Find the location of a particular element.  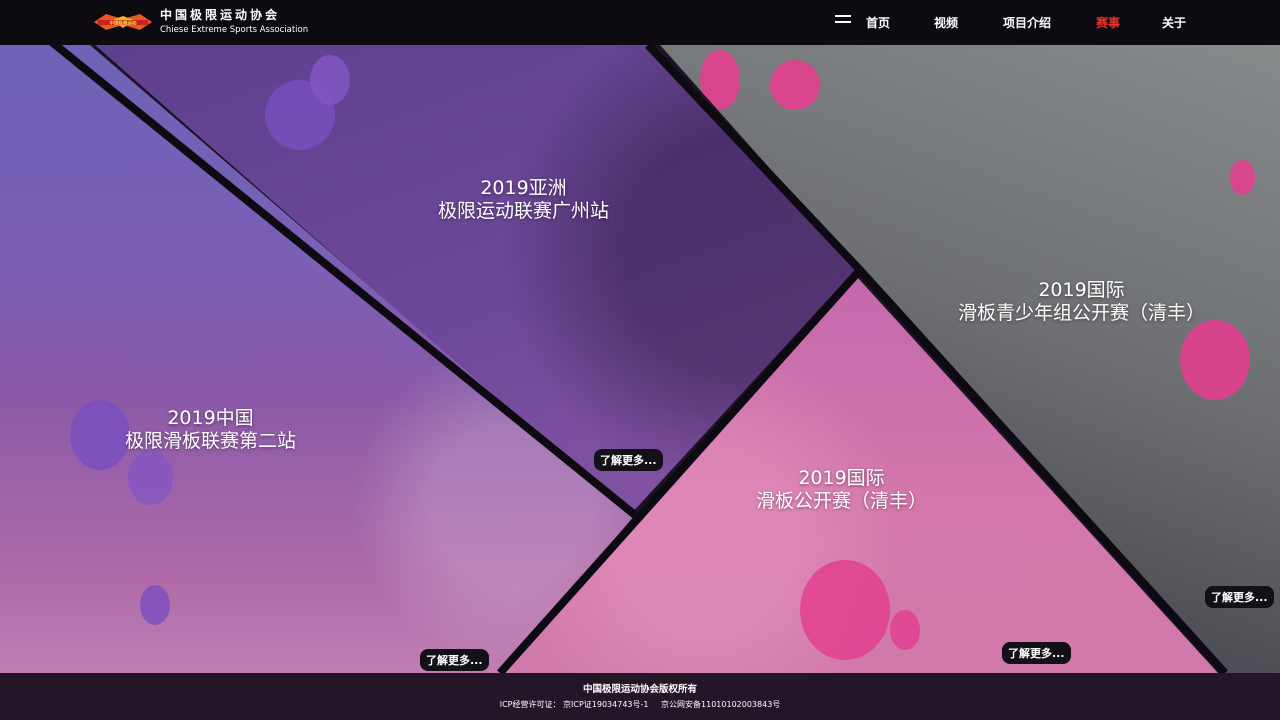

hamburger-icon is located at coordinates (843, 22).